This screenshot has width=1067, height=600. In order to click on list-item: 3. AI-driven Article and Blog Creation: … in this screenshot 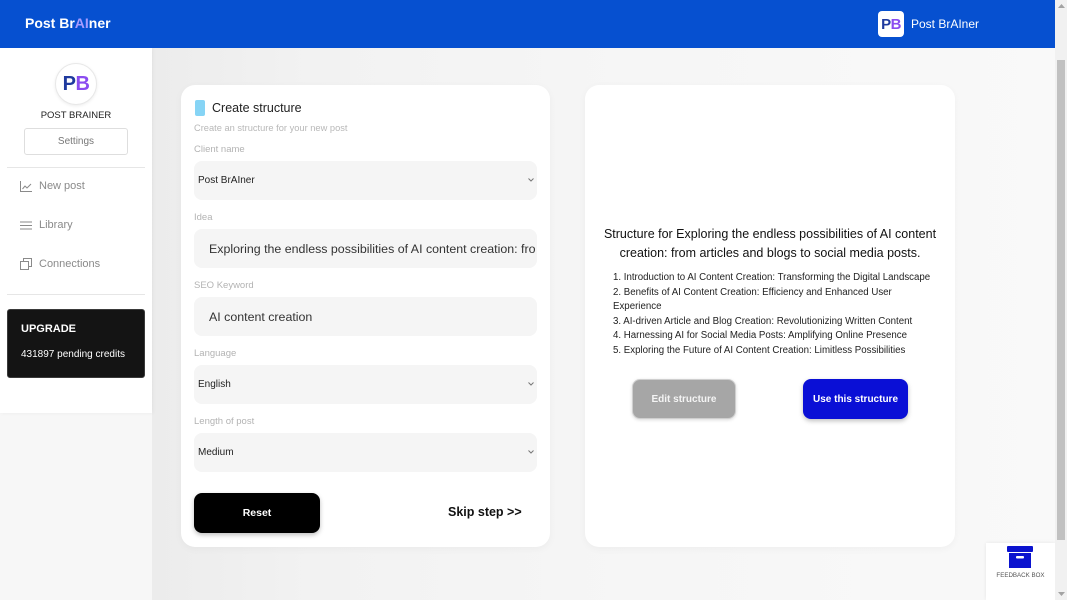, I will do `click(763, 321)`.